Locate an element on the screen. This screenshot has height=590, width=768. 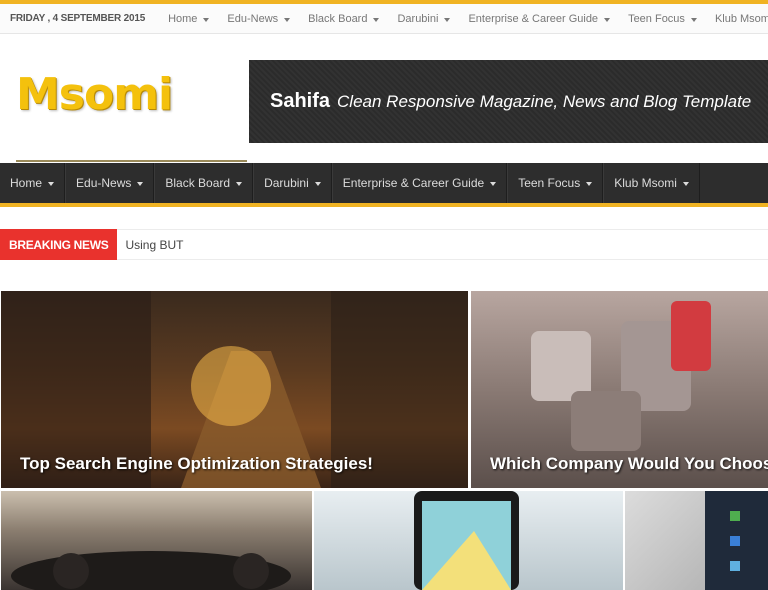
top-nav-item-darubini: Darubini is located at coordinates (423, 19).